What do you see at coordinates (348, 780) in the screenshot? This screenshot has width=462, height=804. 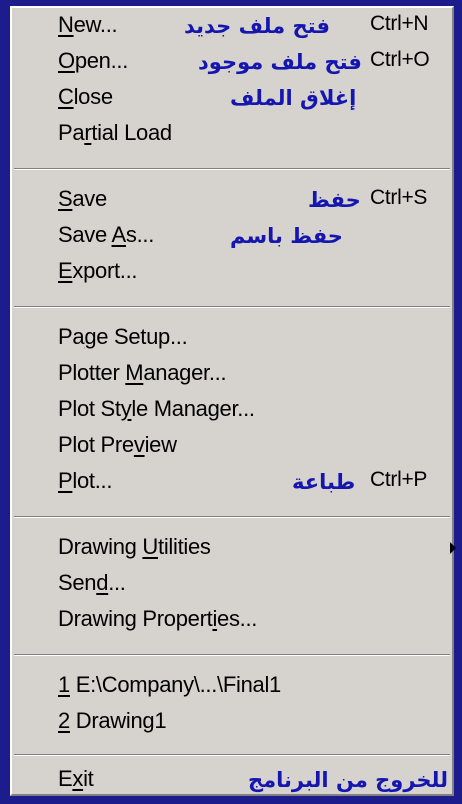 I see `menu-item-exit-arabic: للخروج من البرنامج` at bounding box center [348, 780].